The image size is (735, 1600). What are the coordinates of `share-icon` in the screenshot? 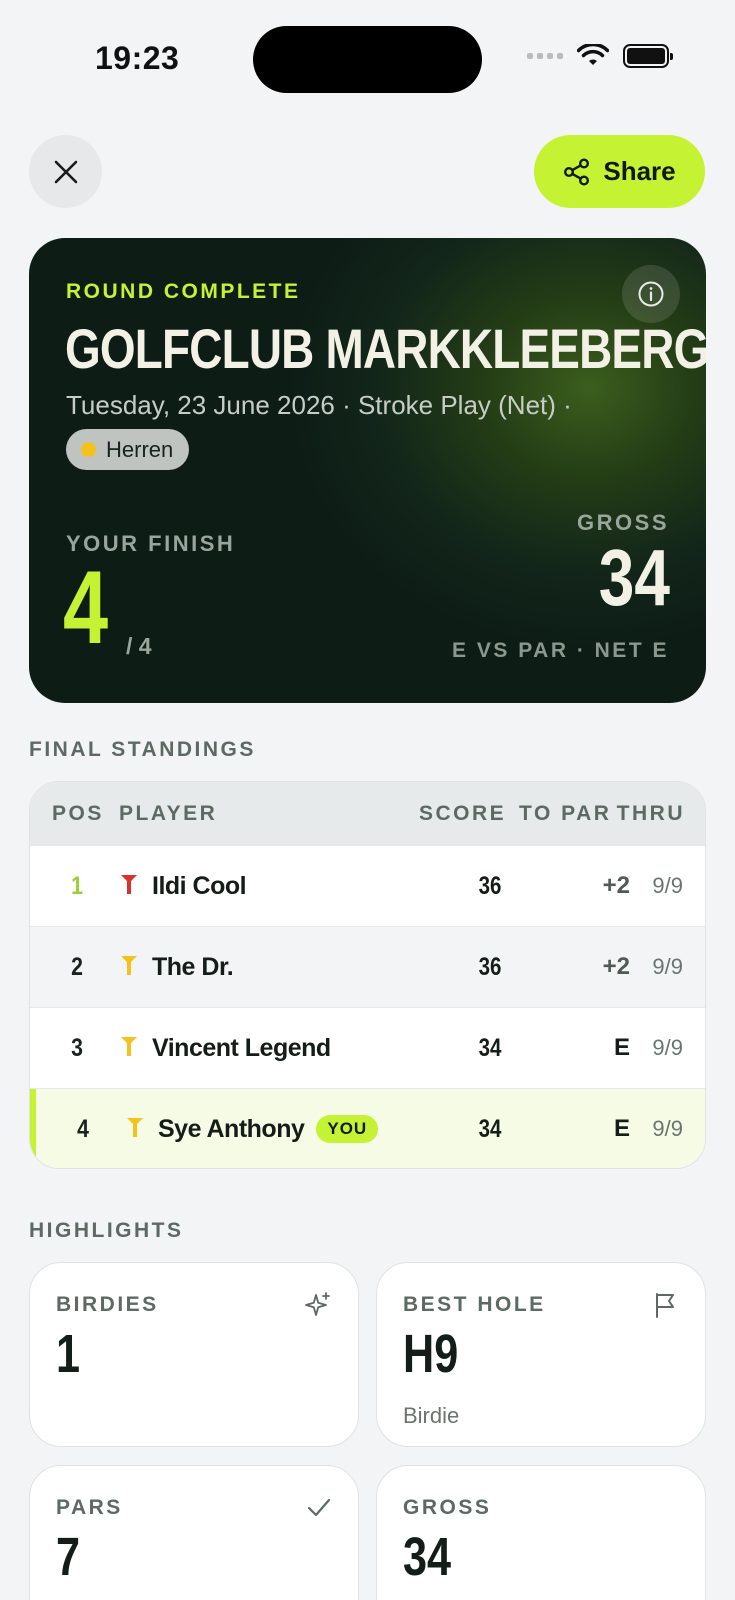 It's located at (577, 172).